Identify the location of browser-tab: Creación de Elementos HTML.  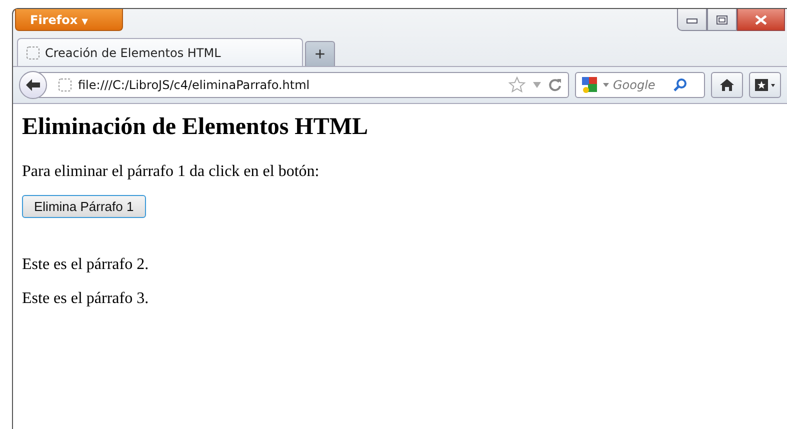
(160, 52).